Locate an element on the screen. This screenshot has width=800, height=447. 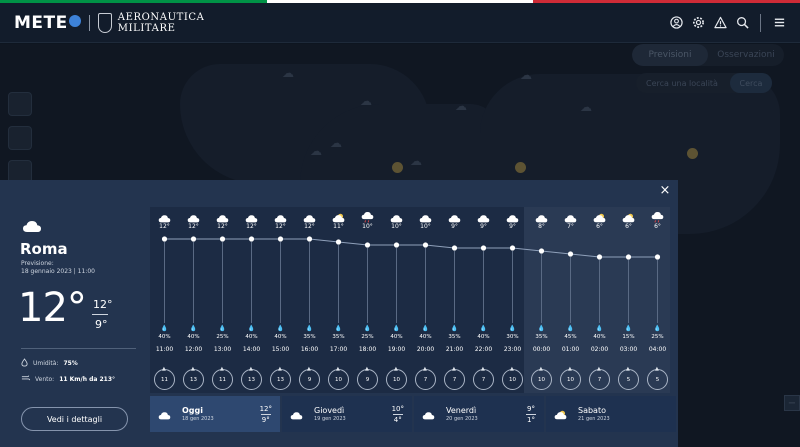
day-labels: Venerdì 20 gen 2023 is located at coordinates (462, 414).